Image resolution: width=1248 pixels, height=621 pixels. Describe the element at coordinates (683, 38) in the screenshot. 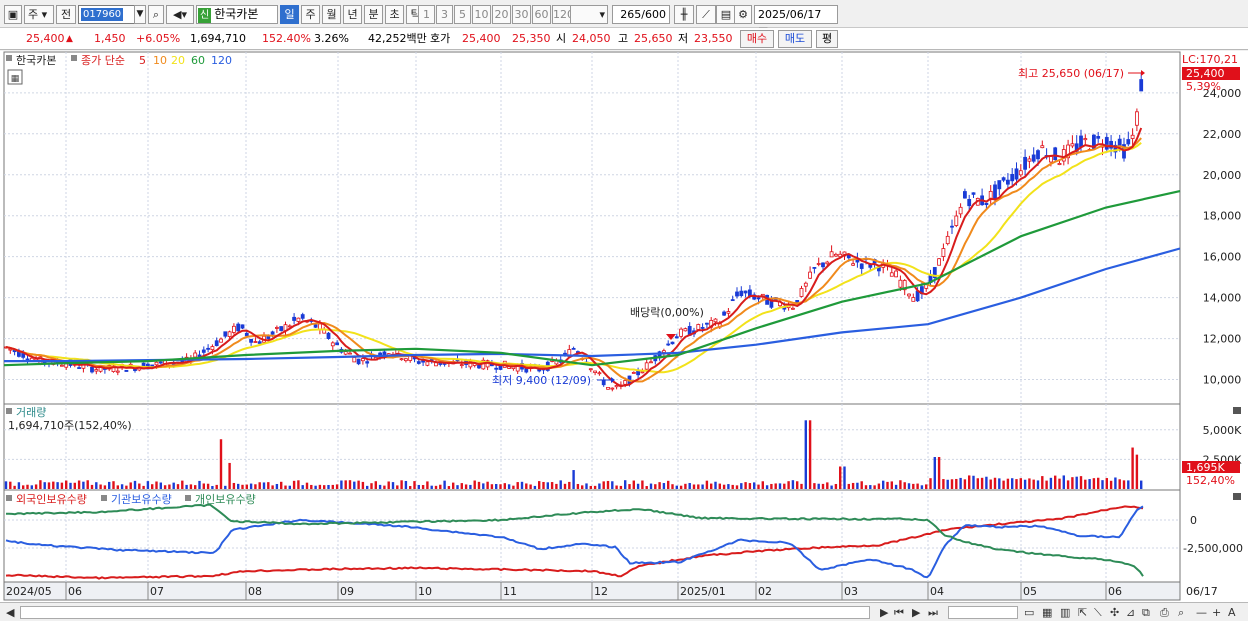

I see `low-label: 저` at that location.